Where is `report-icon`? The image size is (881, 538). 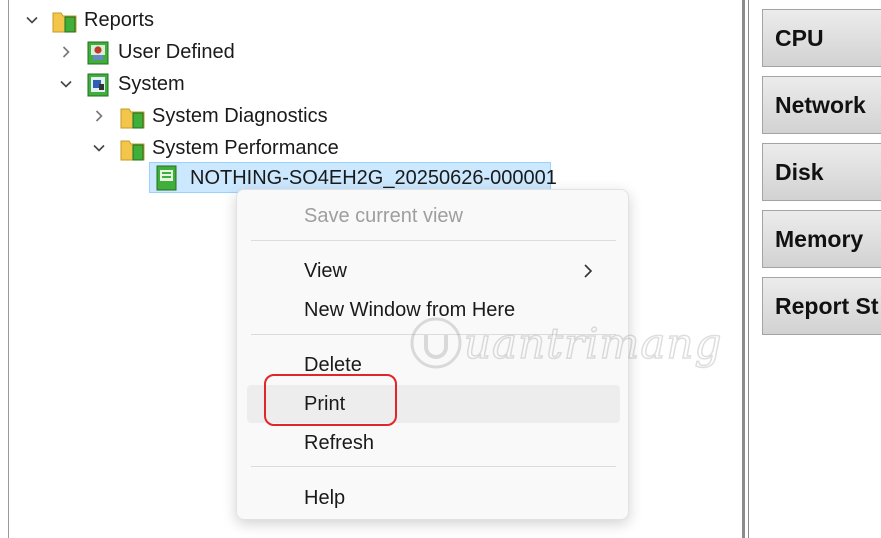 report-icon is located at coordinates (167, 178).